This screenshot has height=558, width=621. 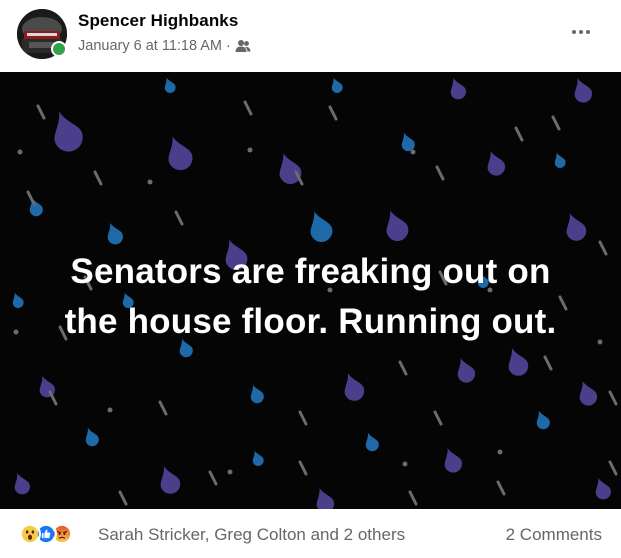 I want to click on post-meta: January 6 at 11:18 AM ·, so click(x=164, y=46).